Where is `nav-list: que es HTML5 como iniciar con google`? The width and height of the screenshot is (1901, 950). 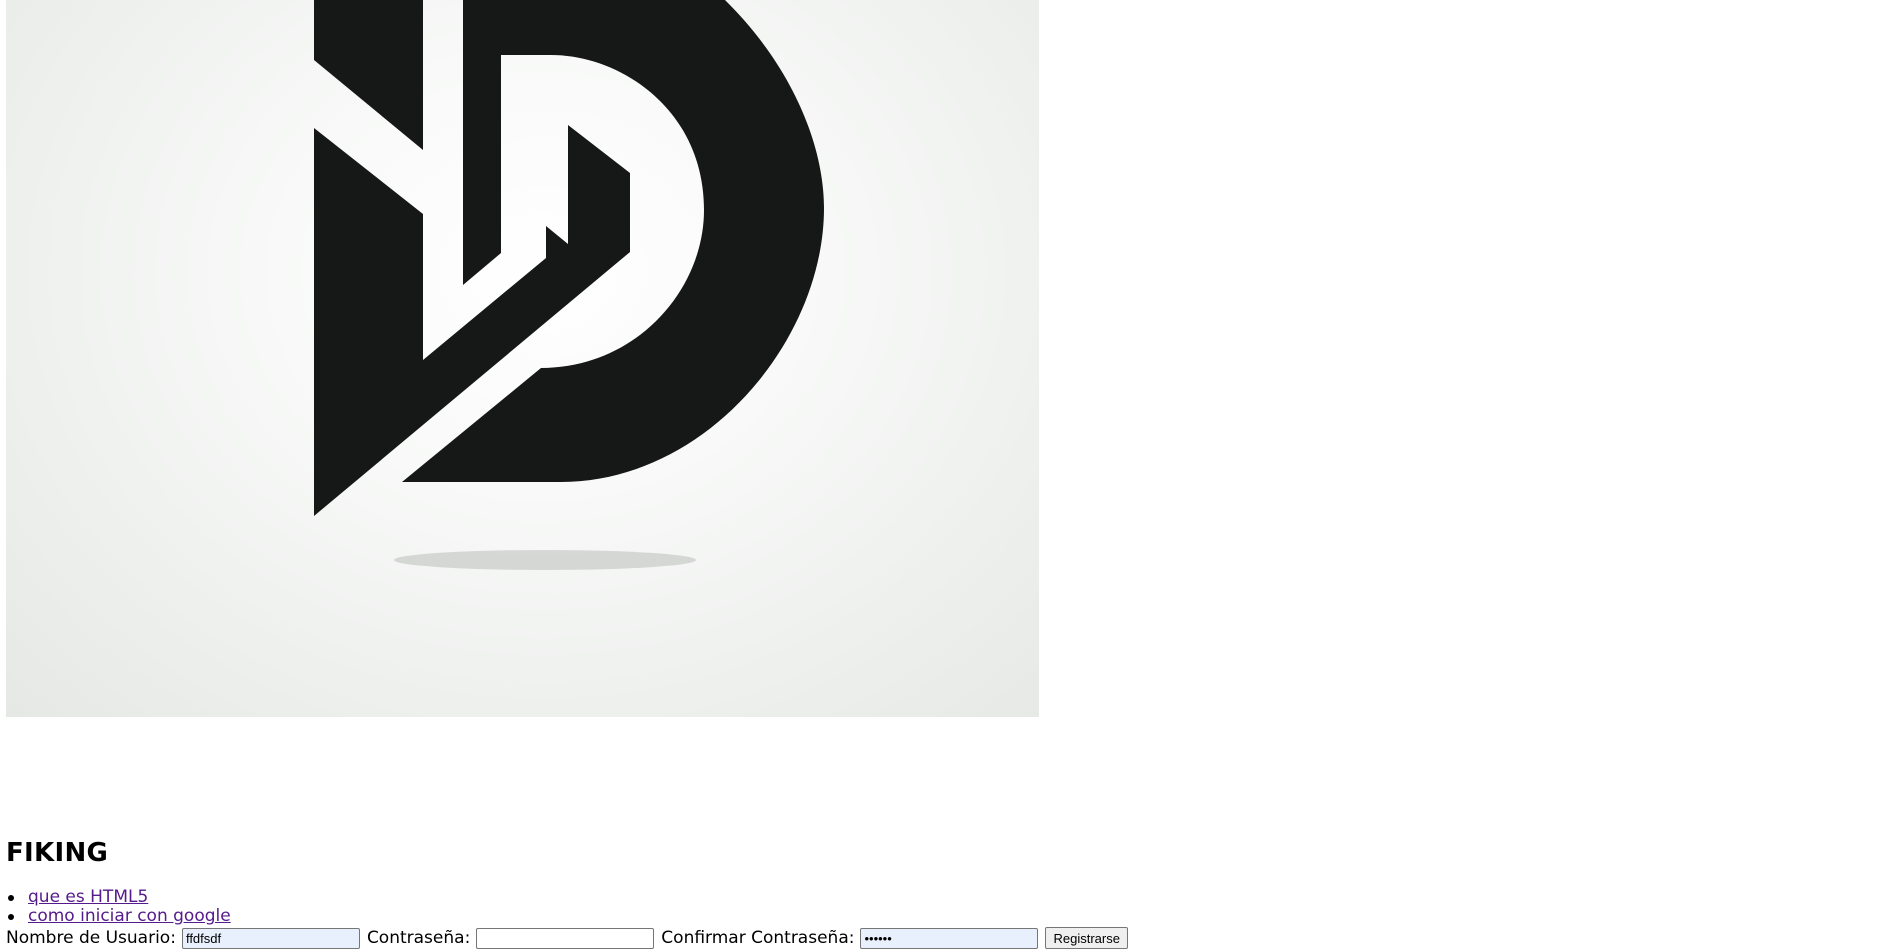
nav-list: que es HTML5 como iniciar con google is located at coordinates (118, 907).